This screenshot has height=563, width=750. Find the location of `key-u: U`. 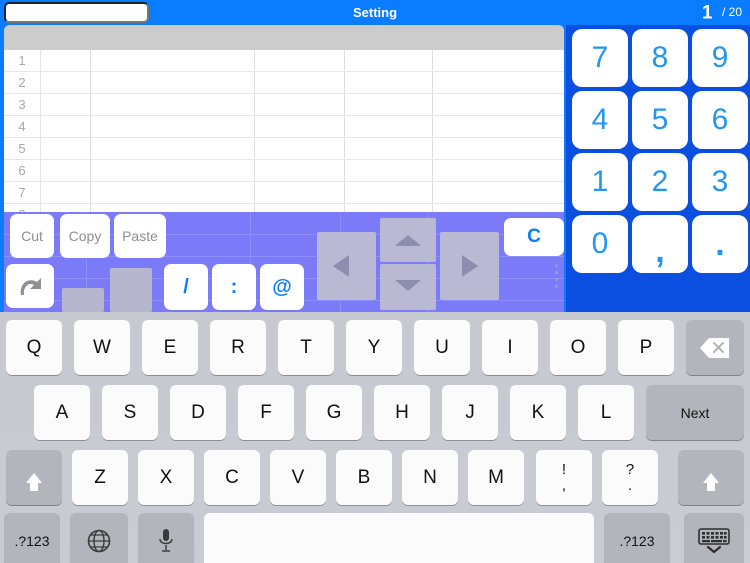

key-u: U is located at coordinates (442, 347).